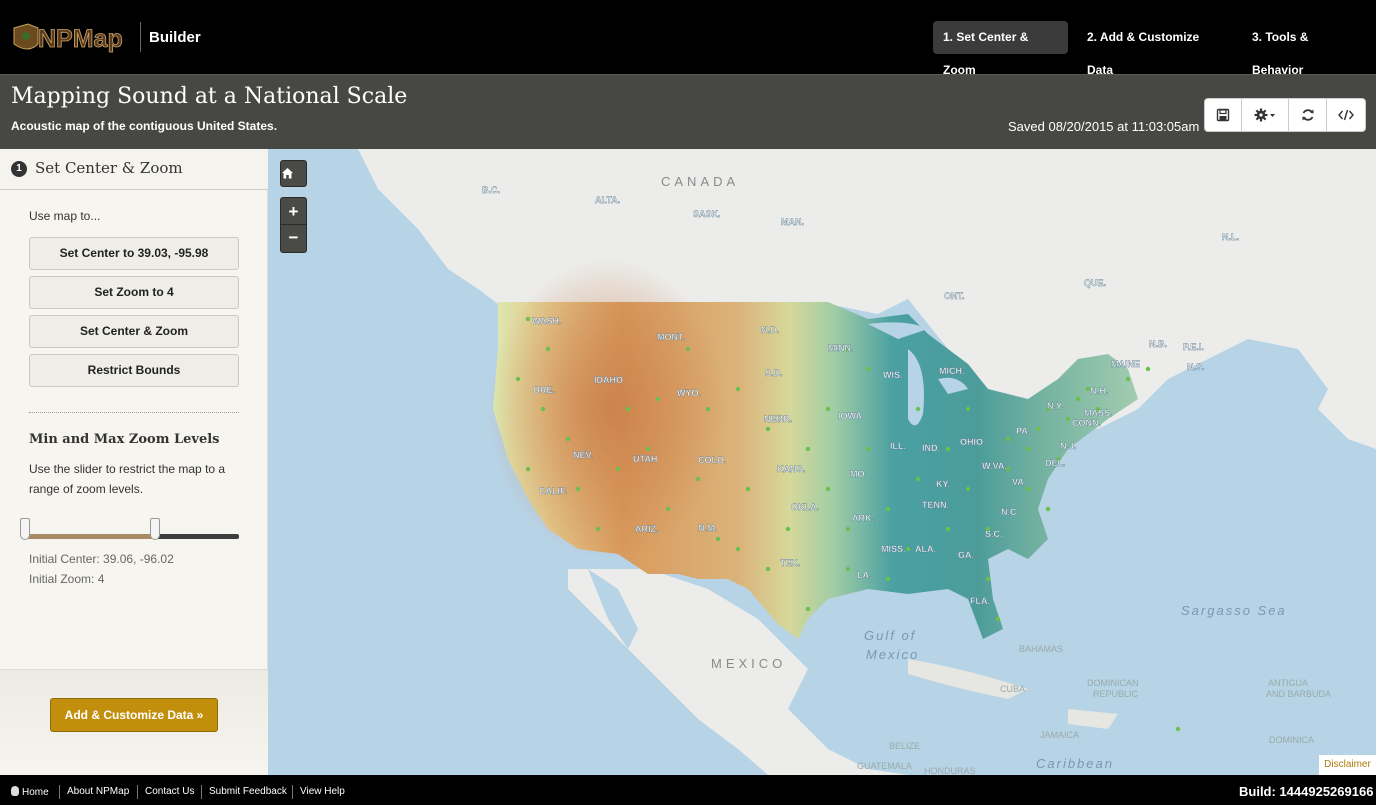  Describe the element at coordinates (90, 536) in the screenshot. I see `slider-range-fill` at that location.